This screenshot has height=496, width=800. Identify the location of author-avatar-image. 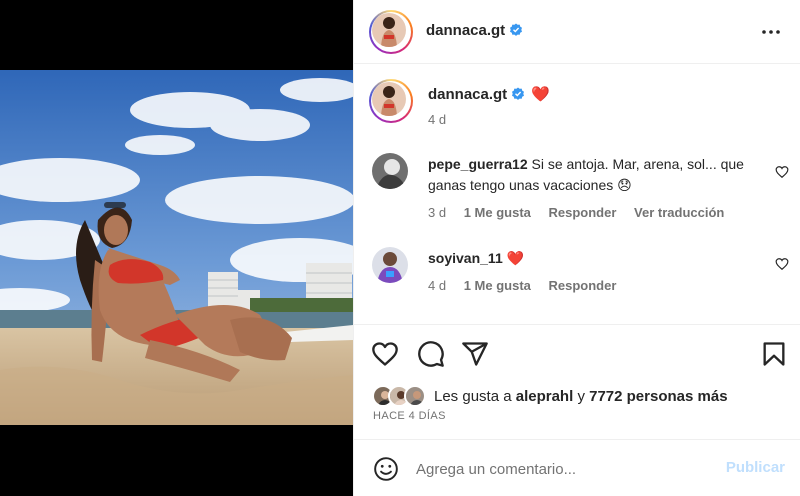
(389, 30).